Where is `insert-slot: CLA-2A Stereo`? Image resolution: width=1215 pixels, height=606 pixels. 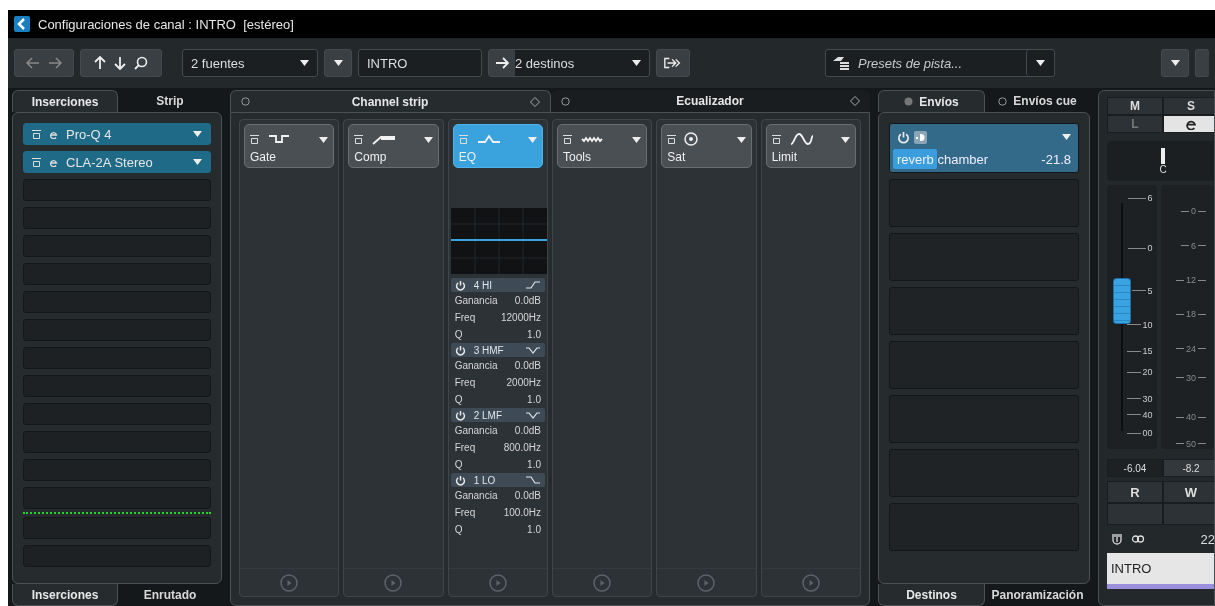 insert-slot: CLA-2A Stereo is located at coordinates (117, 162).